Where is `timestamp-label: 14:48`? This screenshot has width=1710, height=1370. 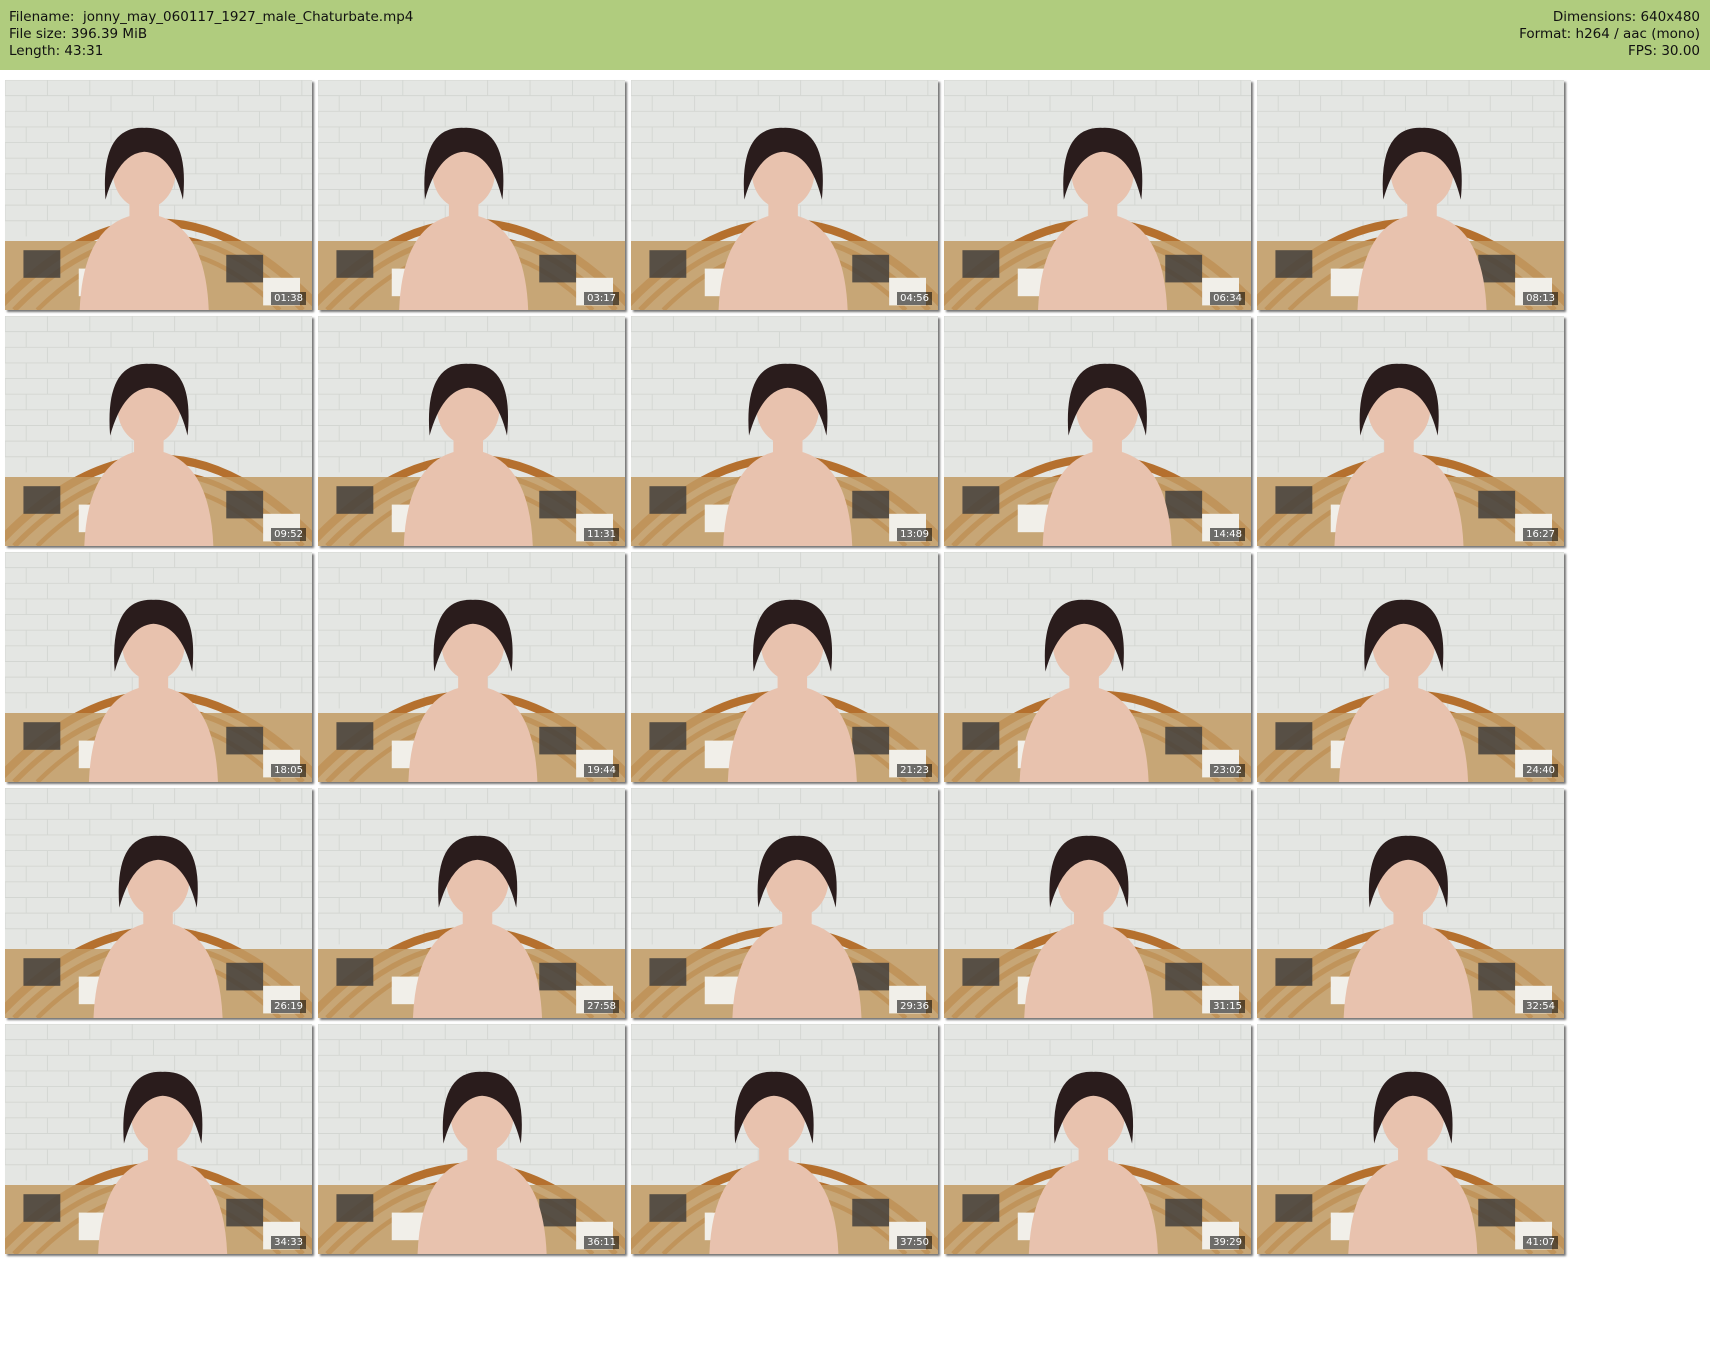 timestamp-label: 14:48 is located at coordinates (1227, 534).